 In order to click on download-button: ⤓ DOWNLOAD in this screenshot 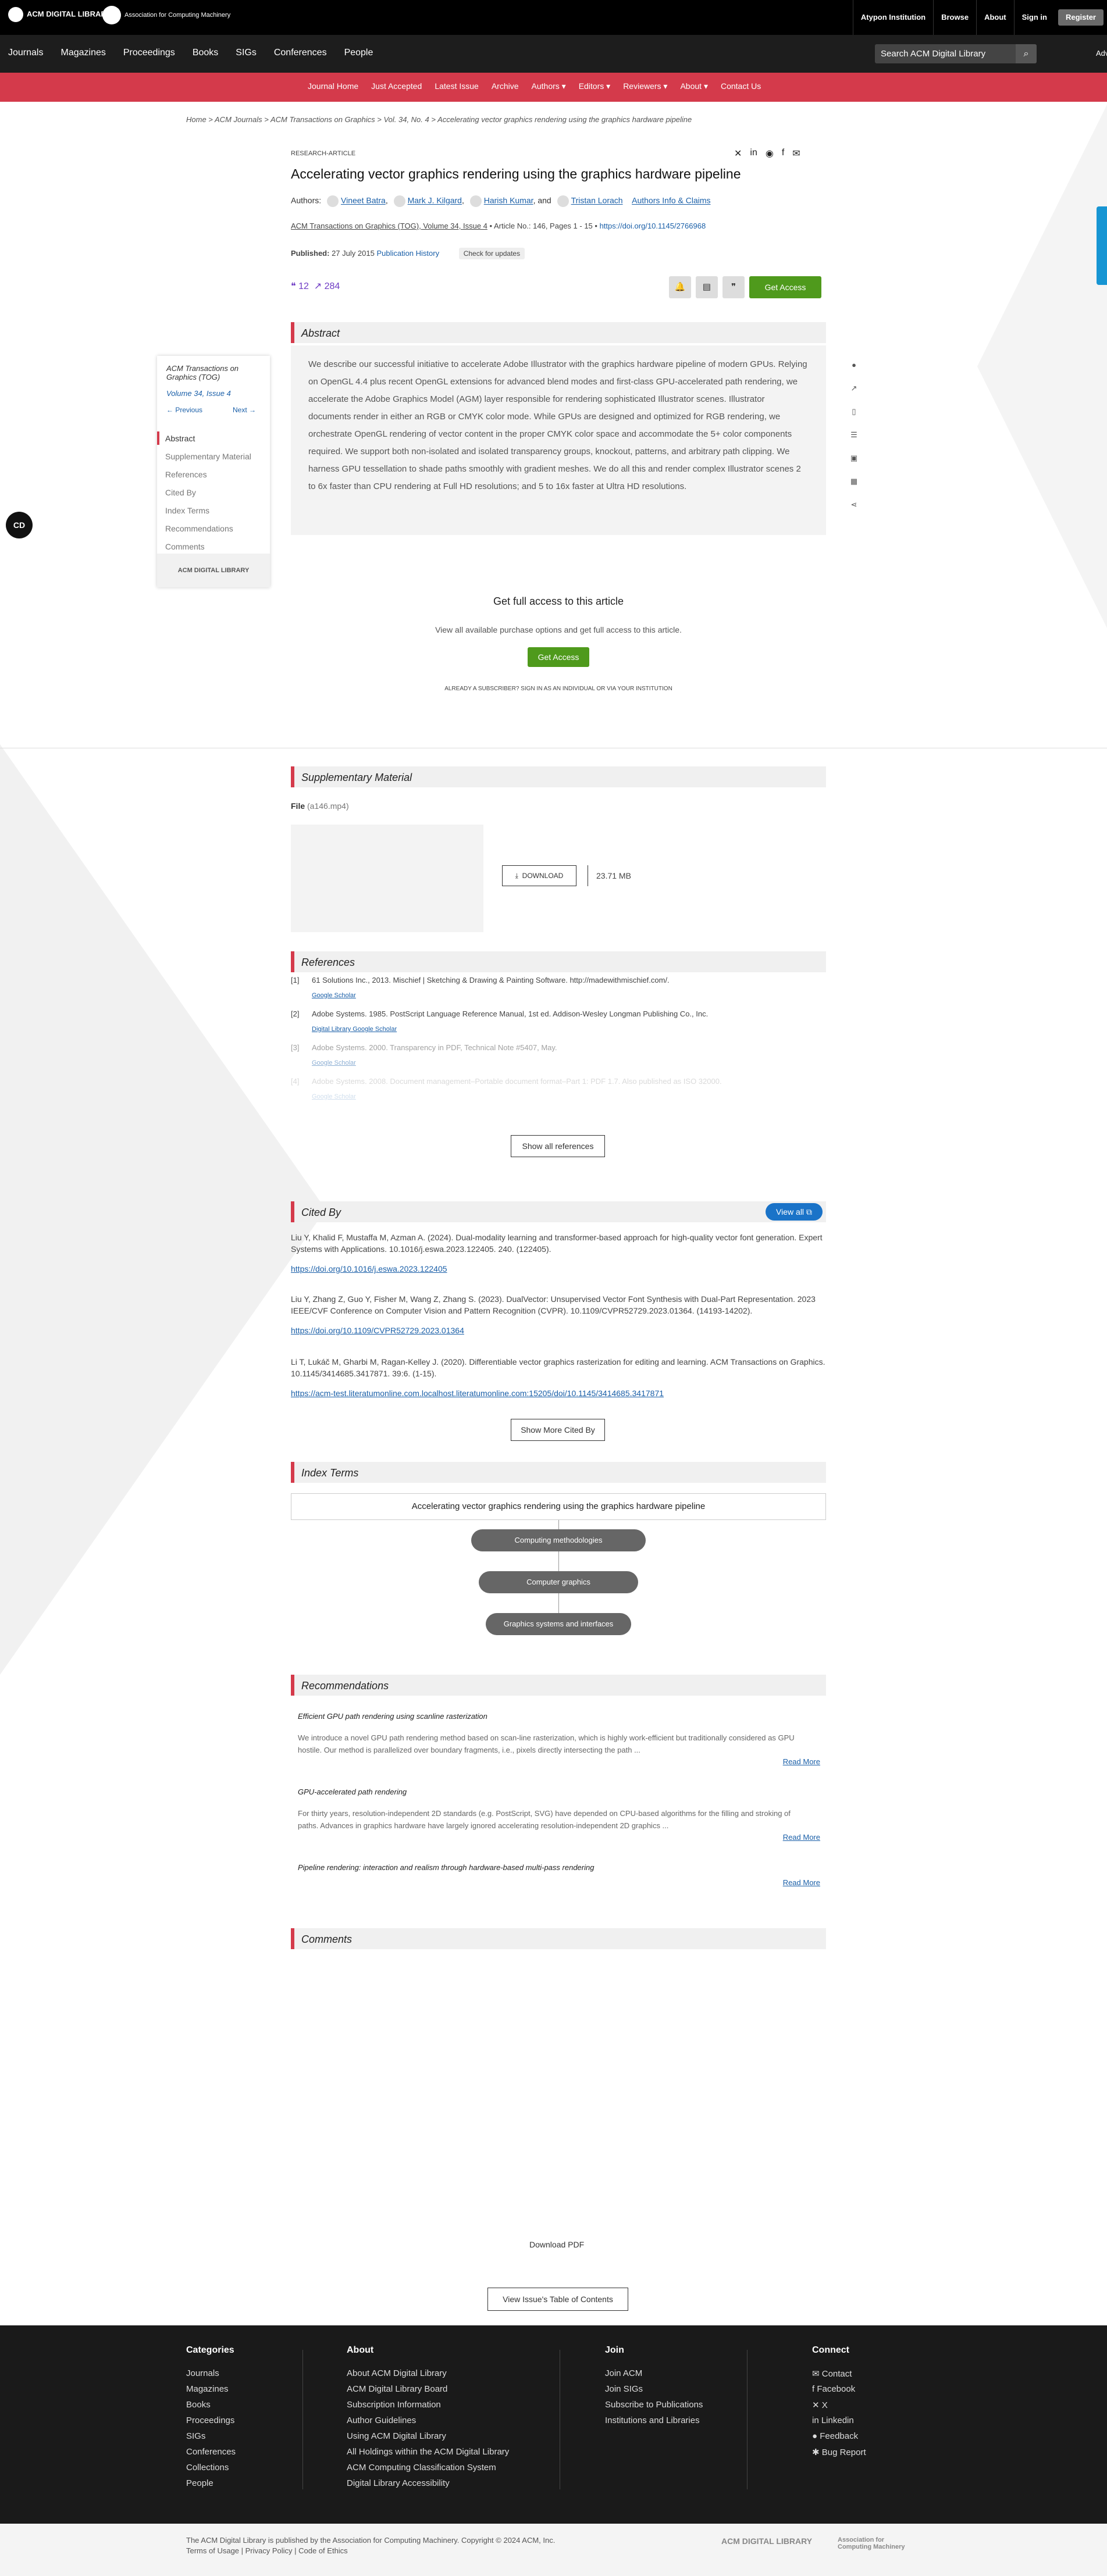, I will do `click(539, 876)`.